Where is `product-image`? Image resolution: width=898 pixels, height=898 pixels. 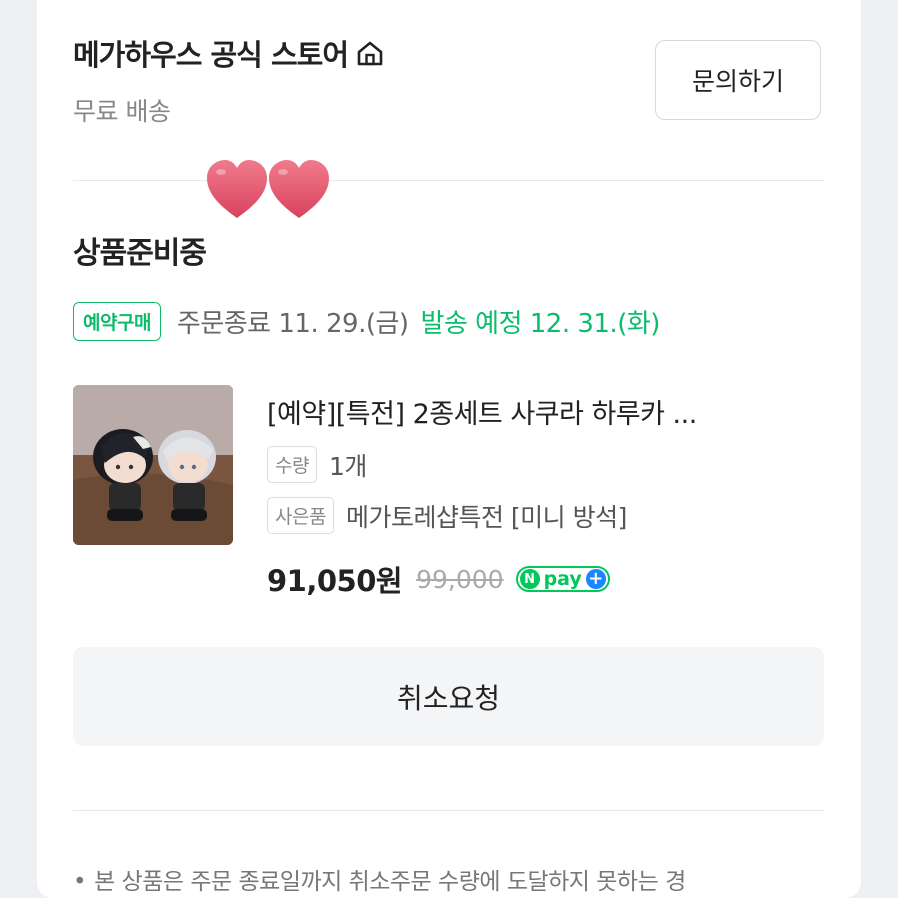 product-image is located at coordinates (153, 465).